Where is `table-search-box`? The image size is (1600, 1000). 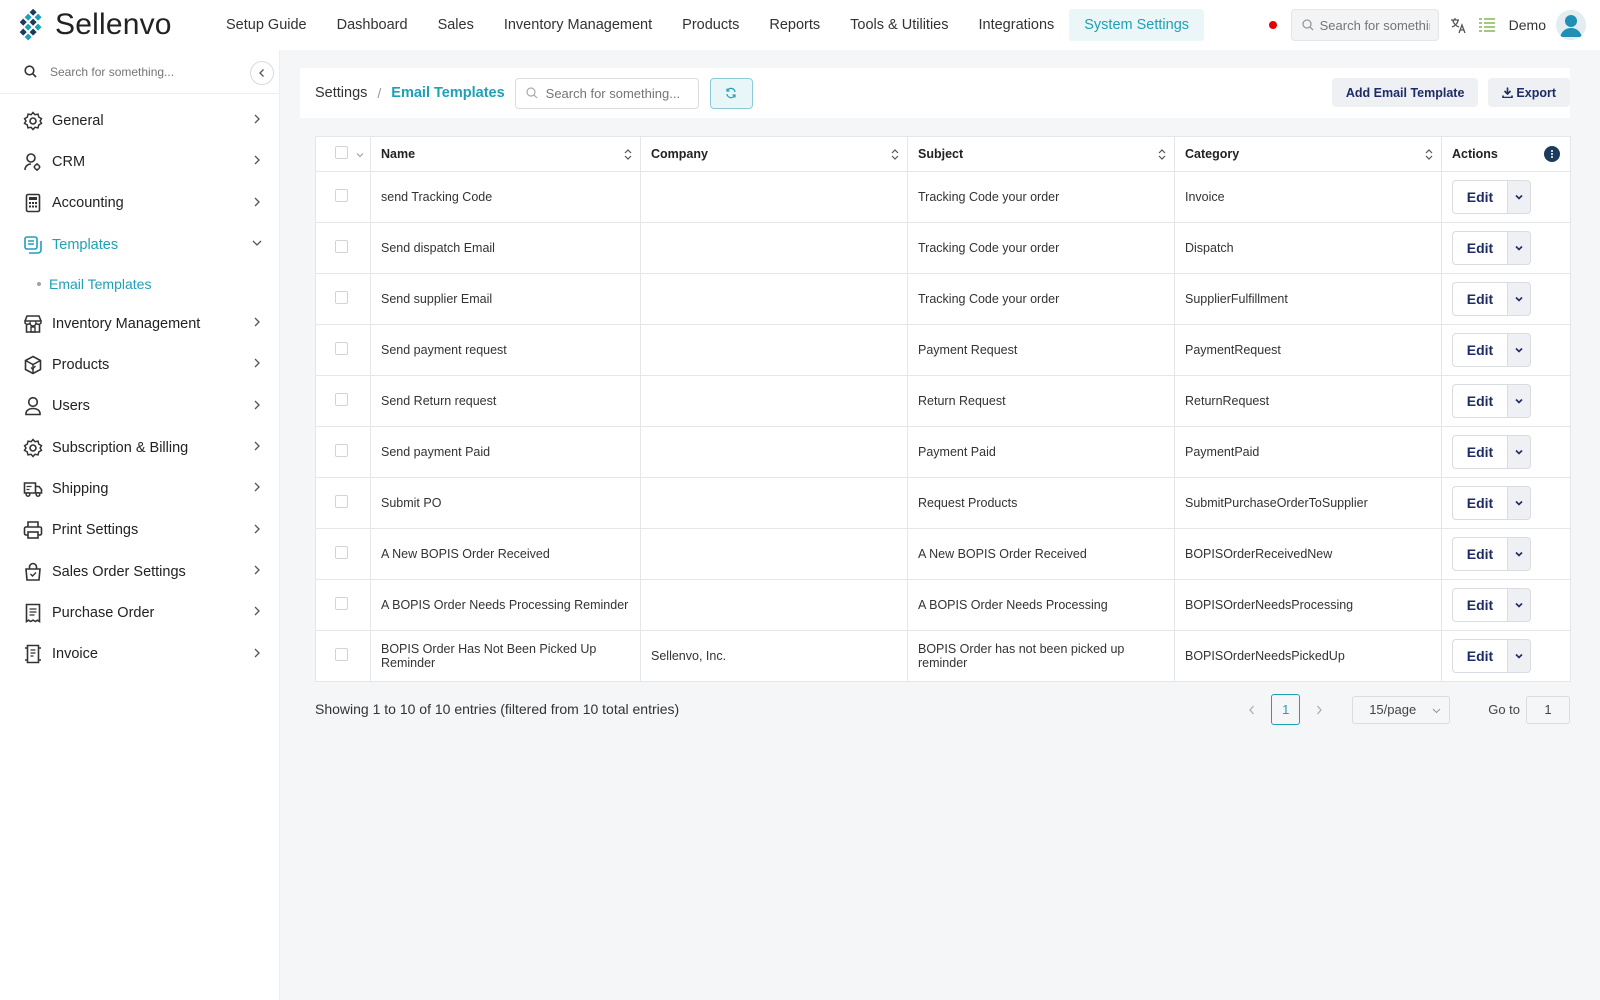 table-search-box is located at coordinates (606, 93).